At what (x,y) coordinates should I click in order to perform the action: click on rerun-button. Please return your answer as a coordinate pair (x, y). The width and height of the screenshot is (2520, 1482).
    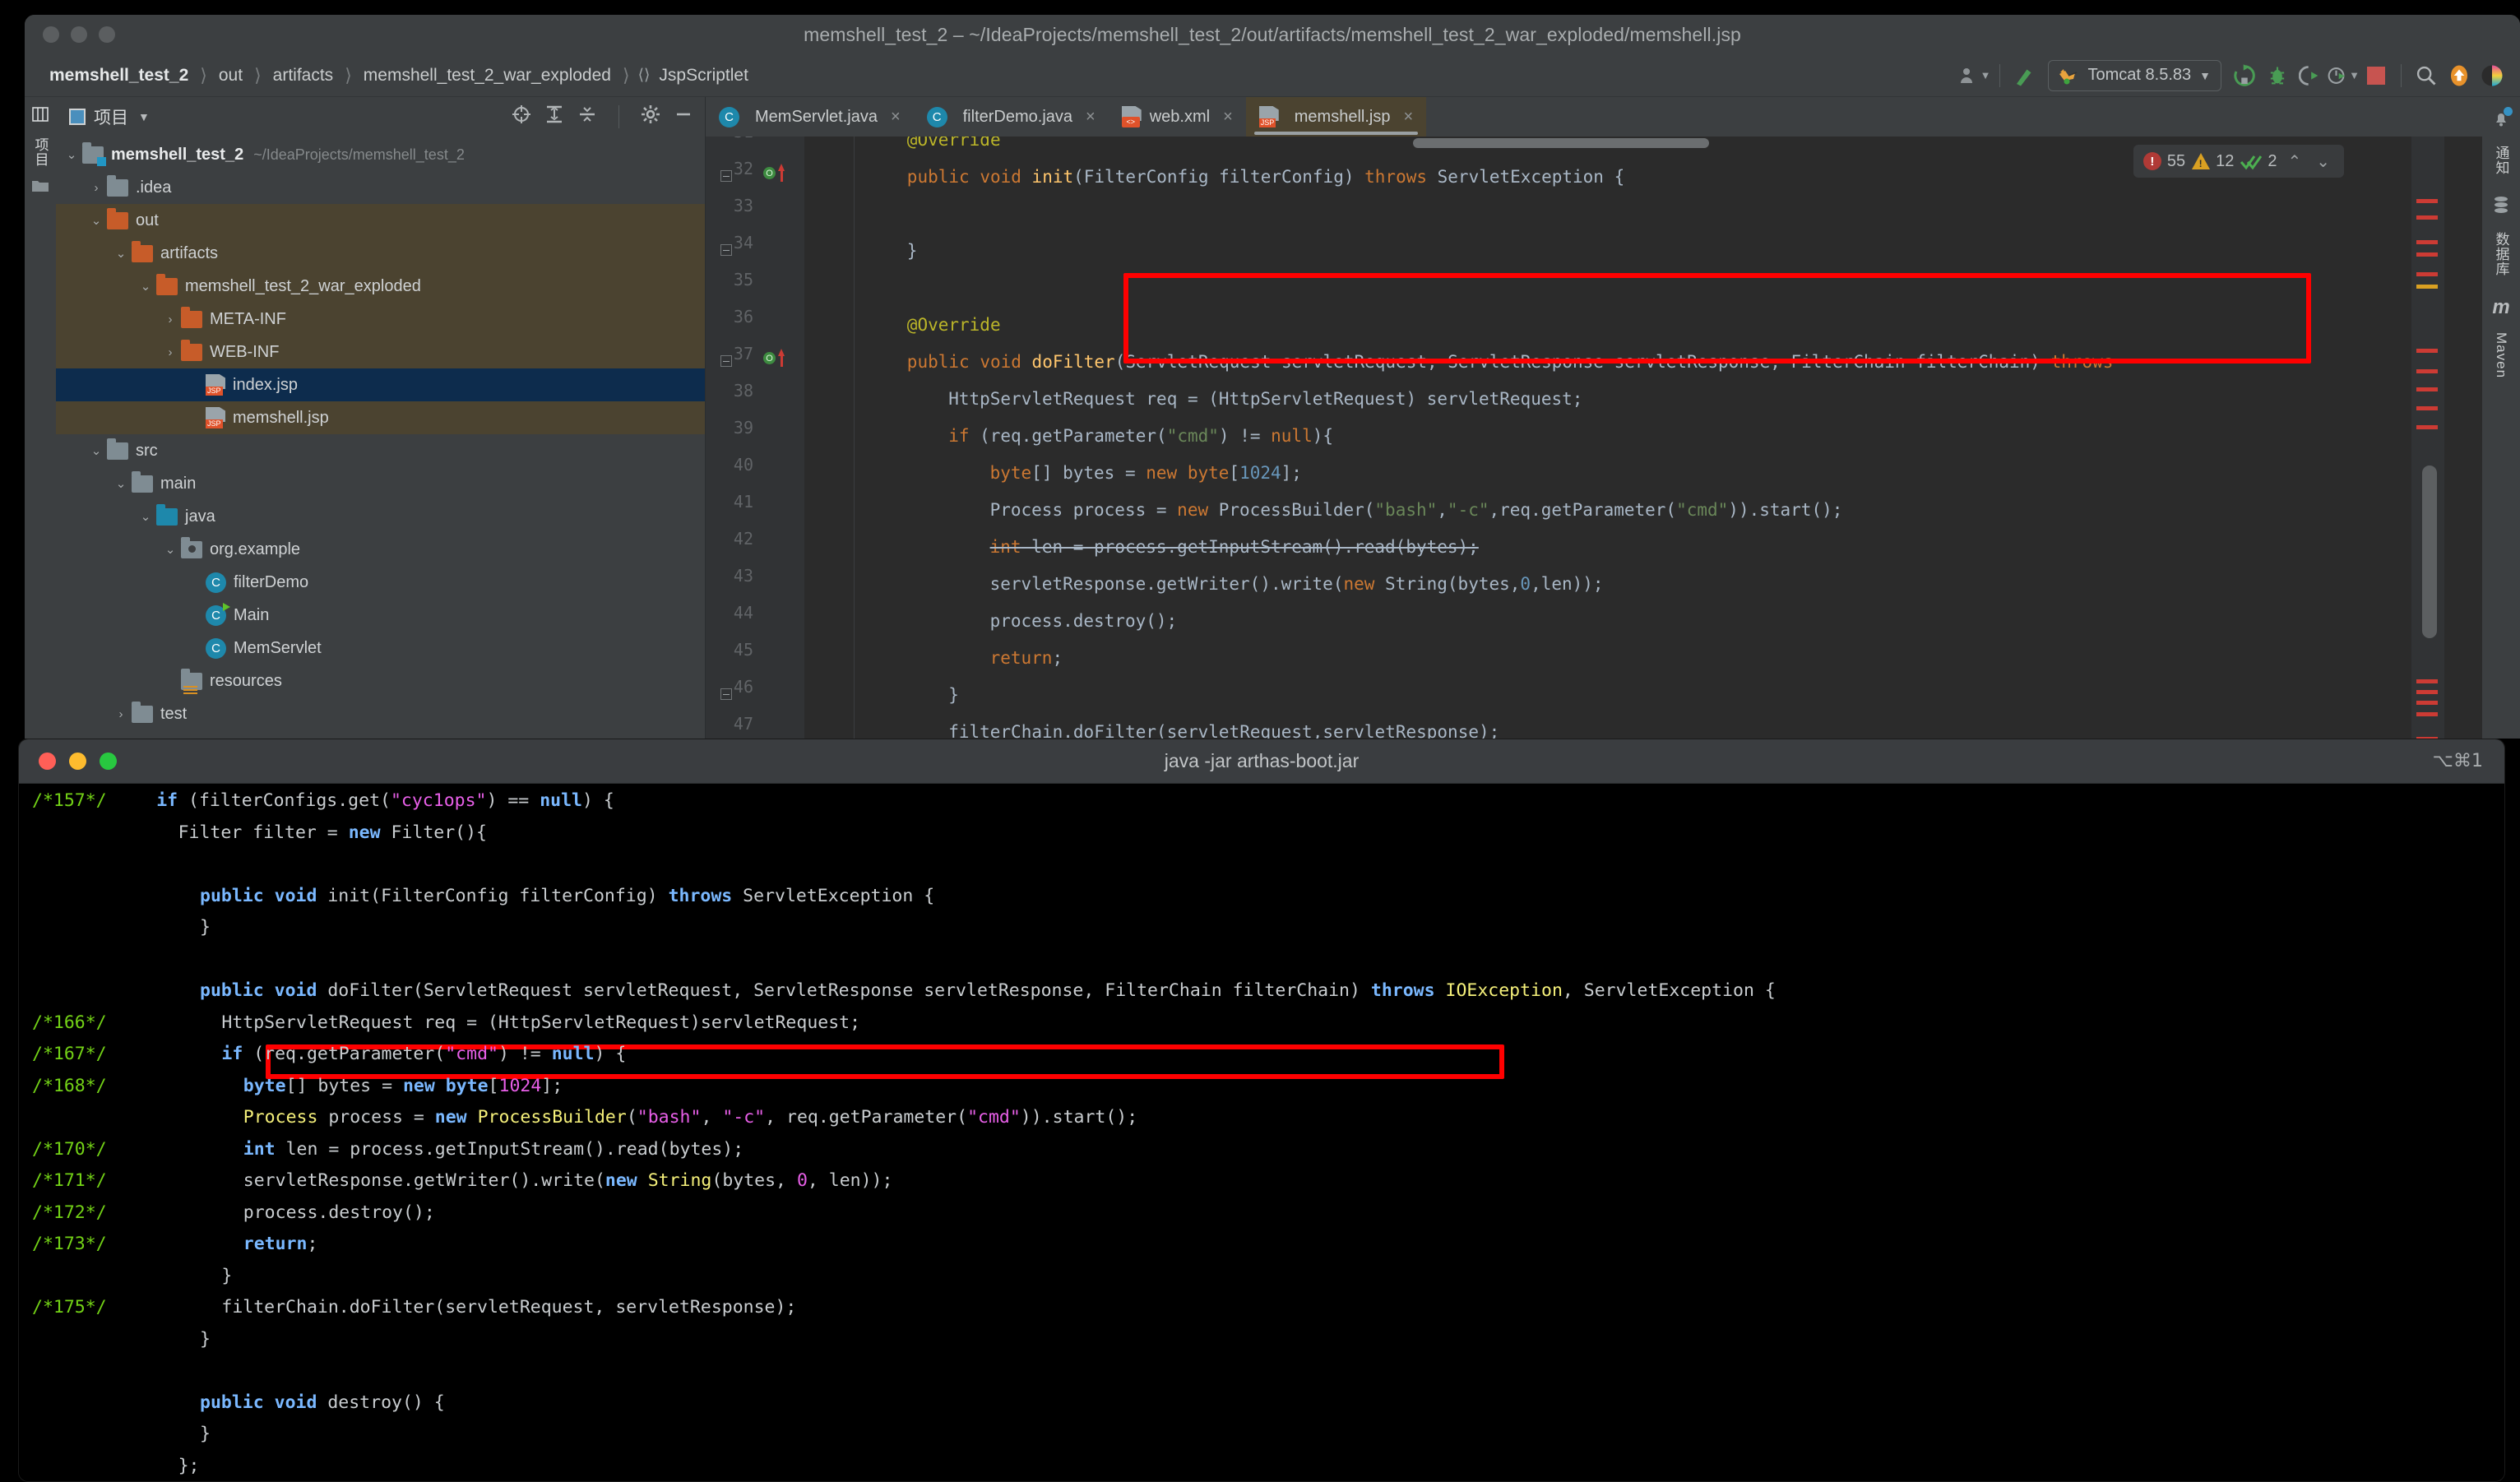
    Looking at the image, I should click on (2244, 75).